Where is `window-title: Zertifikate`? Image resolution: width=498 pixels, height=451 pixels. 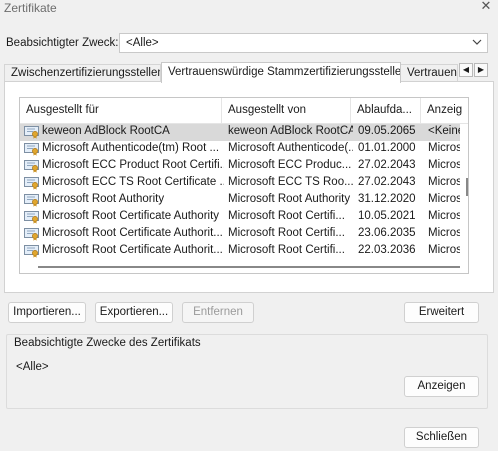 window-title: Zertifikate is located at coordinates (30, 8).